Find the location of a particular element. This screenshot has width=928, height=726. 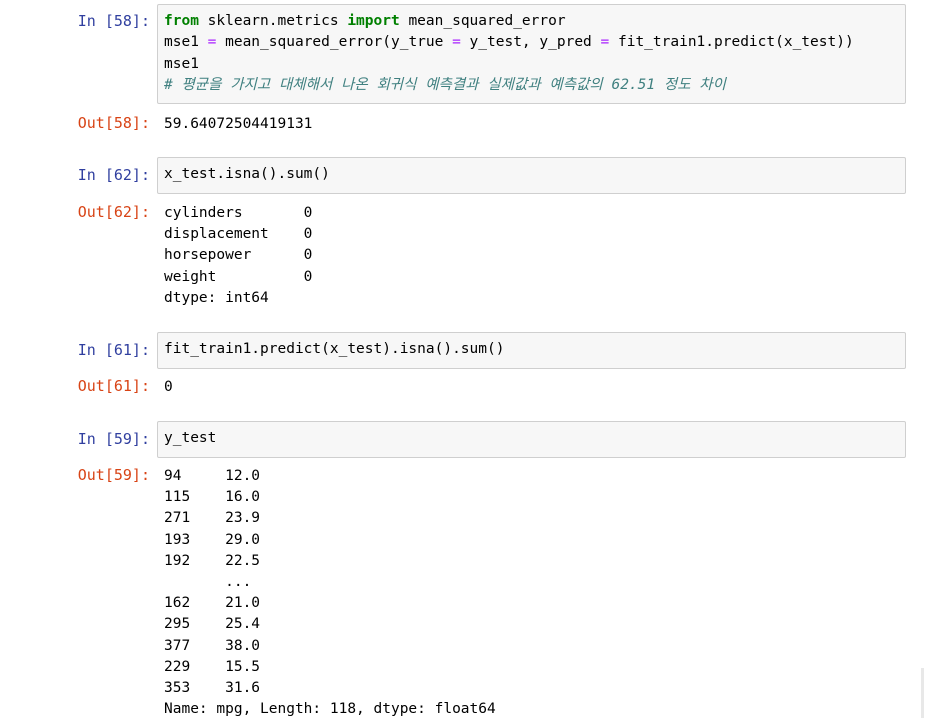

code-input-area: fit_train1.predict(x_test).isna().sum() is located at coordinates (531, 350).